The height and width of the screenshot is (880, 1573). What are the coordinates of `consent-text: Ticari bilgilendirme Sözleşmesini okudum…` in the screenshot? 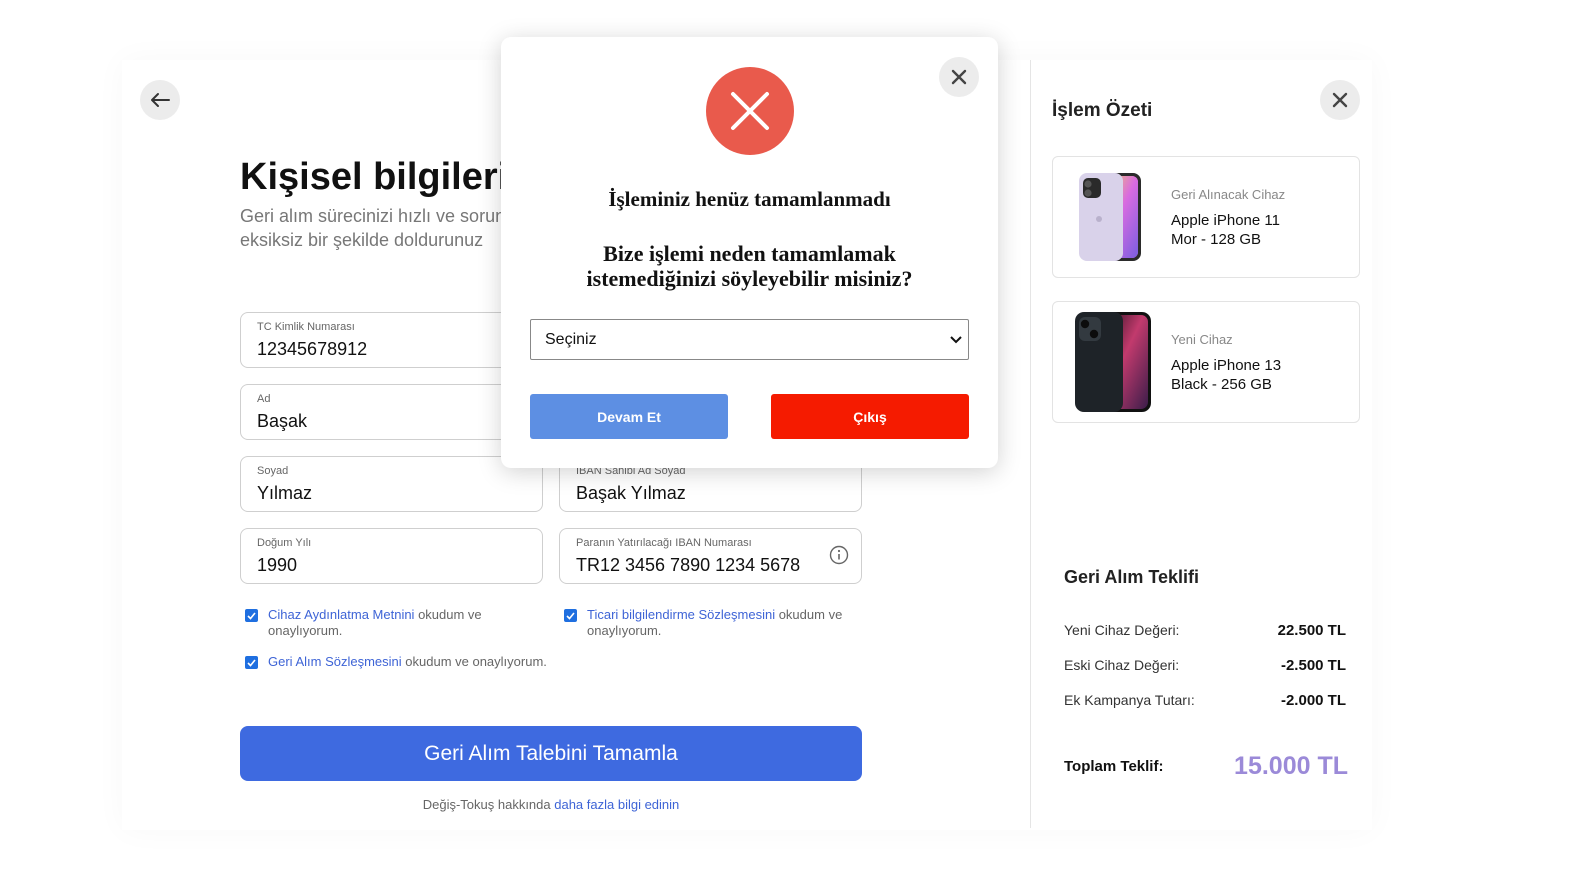 It's located at (720, 623).